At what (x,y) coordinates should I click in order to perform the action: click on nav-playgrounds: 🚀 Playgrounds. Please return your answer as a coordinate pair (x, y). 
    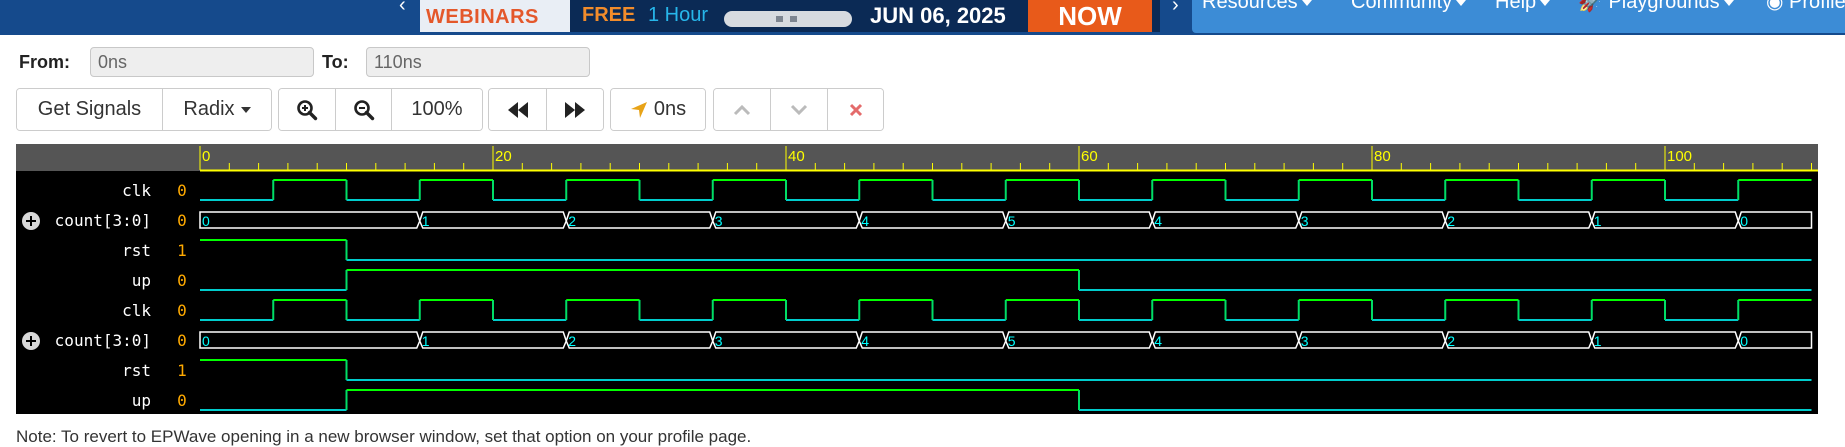
    Looking at the image, I should click on (1665, 16).